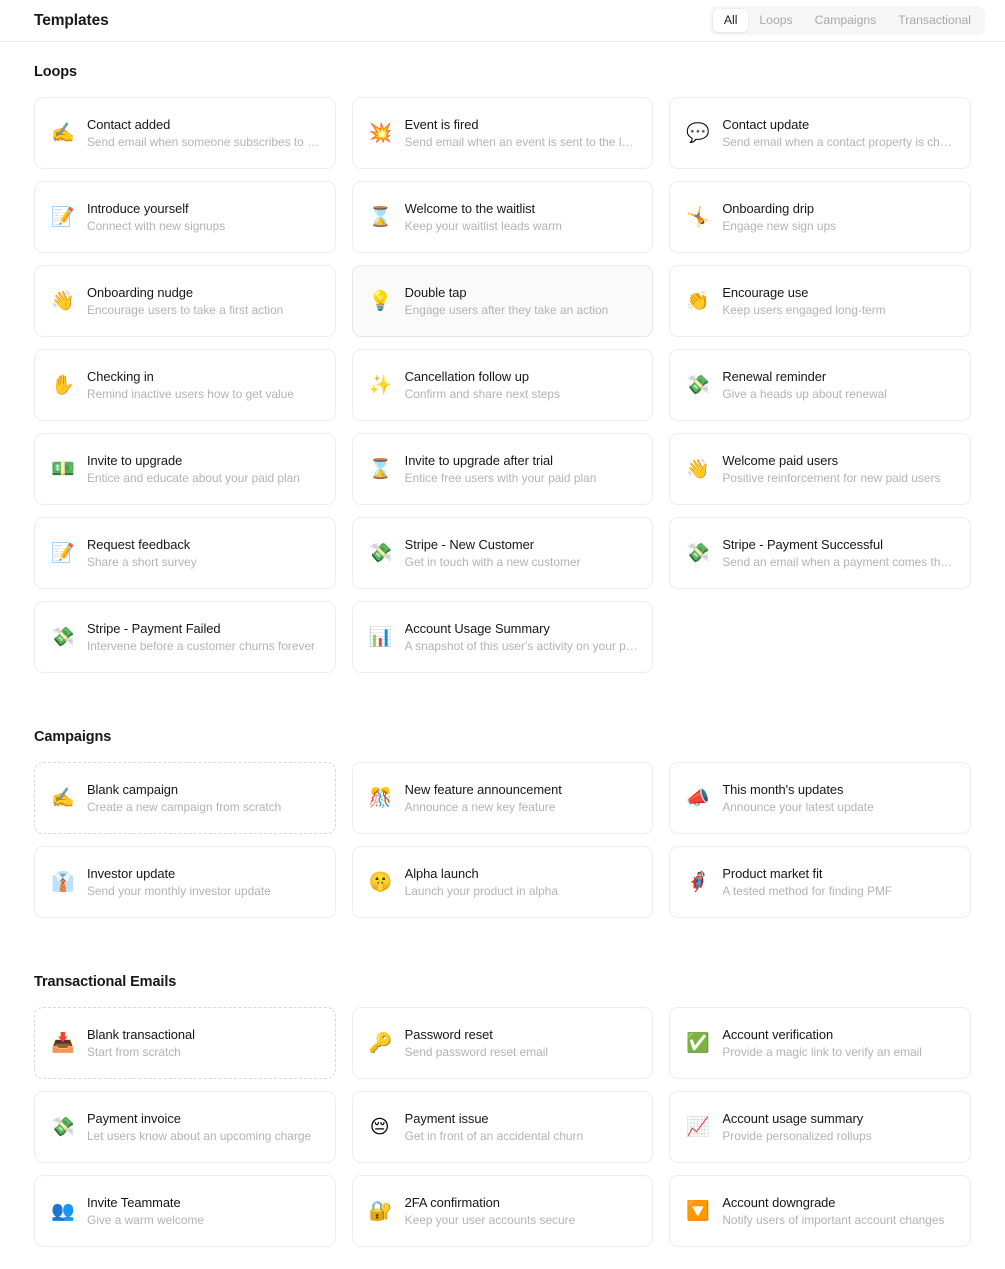 This screenshot has height=1269, width=1005. Describe the element at coordinates (380, 1042) in the screenshot. I see `key-emoji: 🔑` at that location.